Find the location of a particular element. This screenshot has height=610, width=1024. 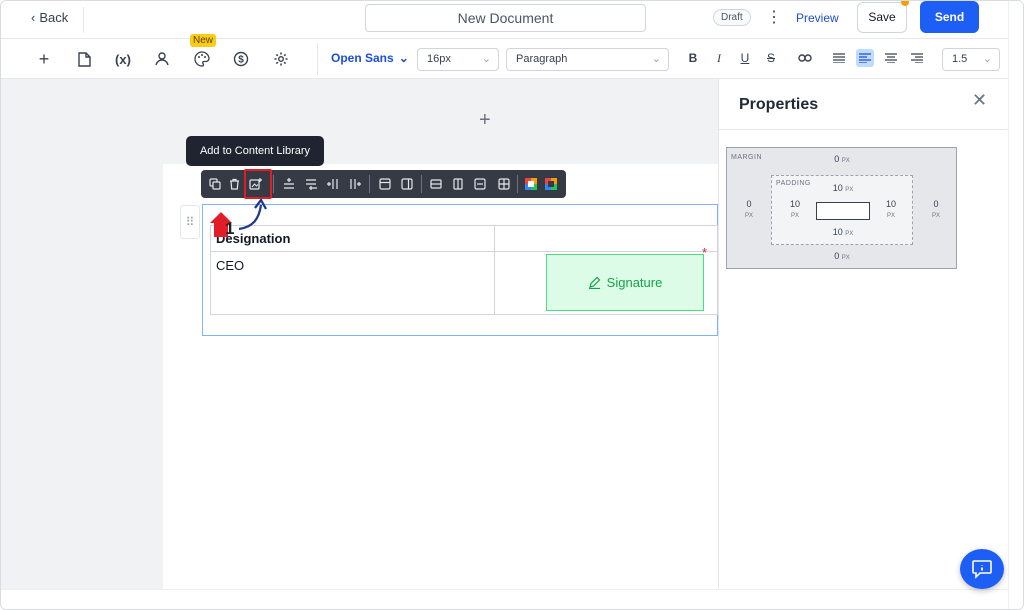

footer-strip is located at coordinates (512, 599).